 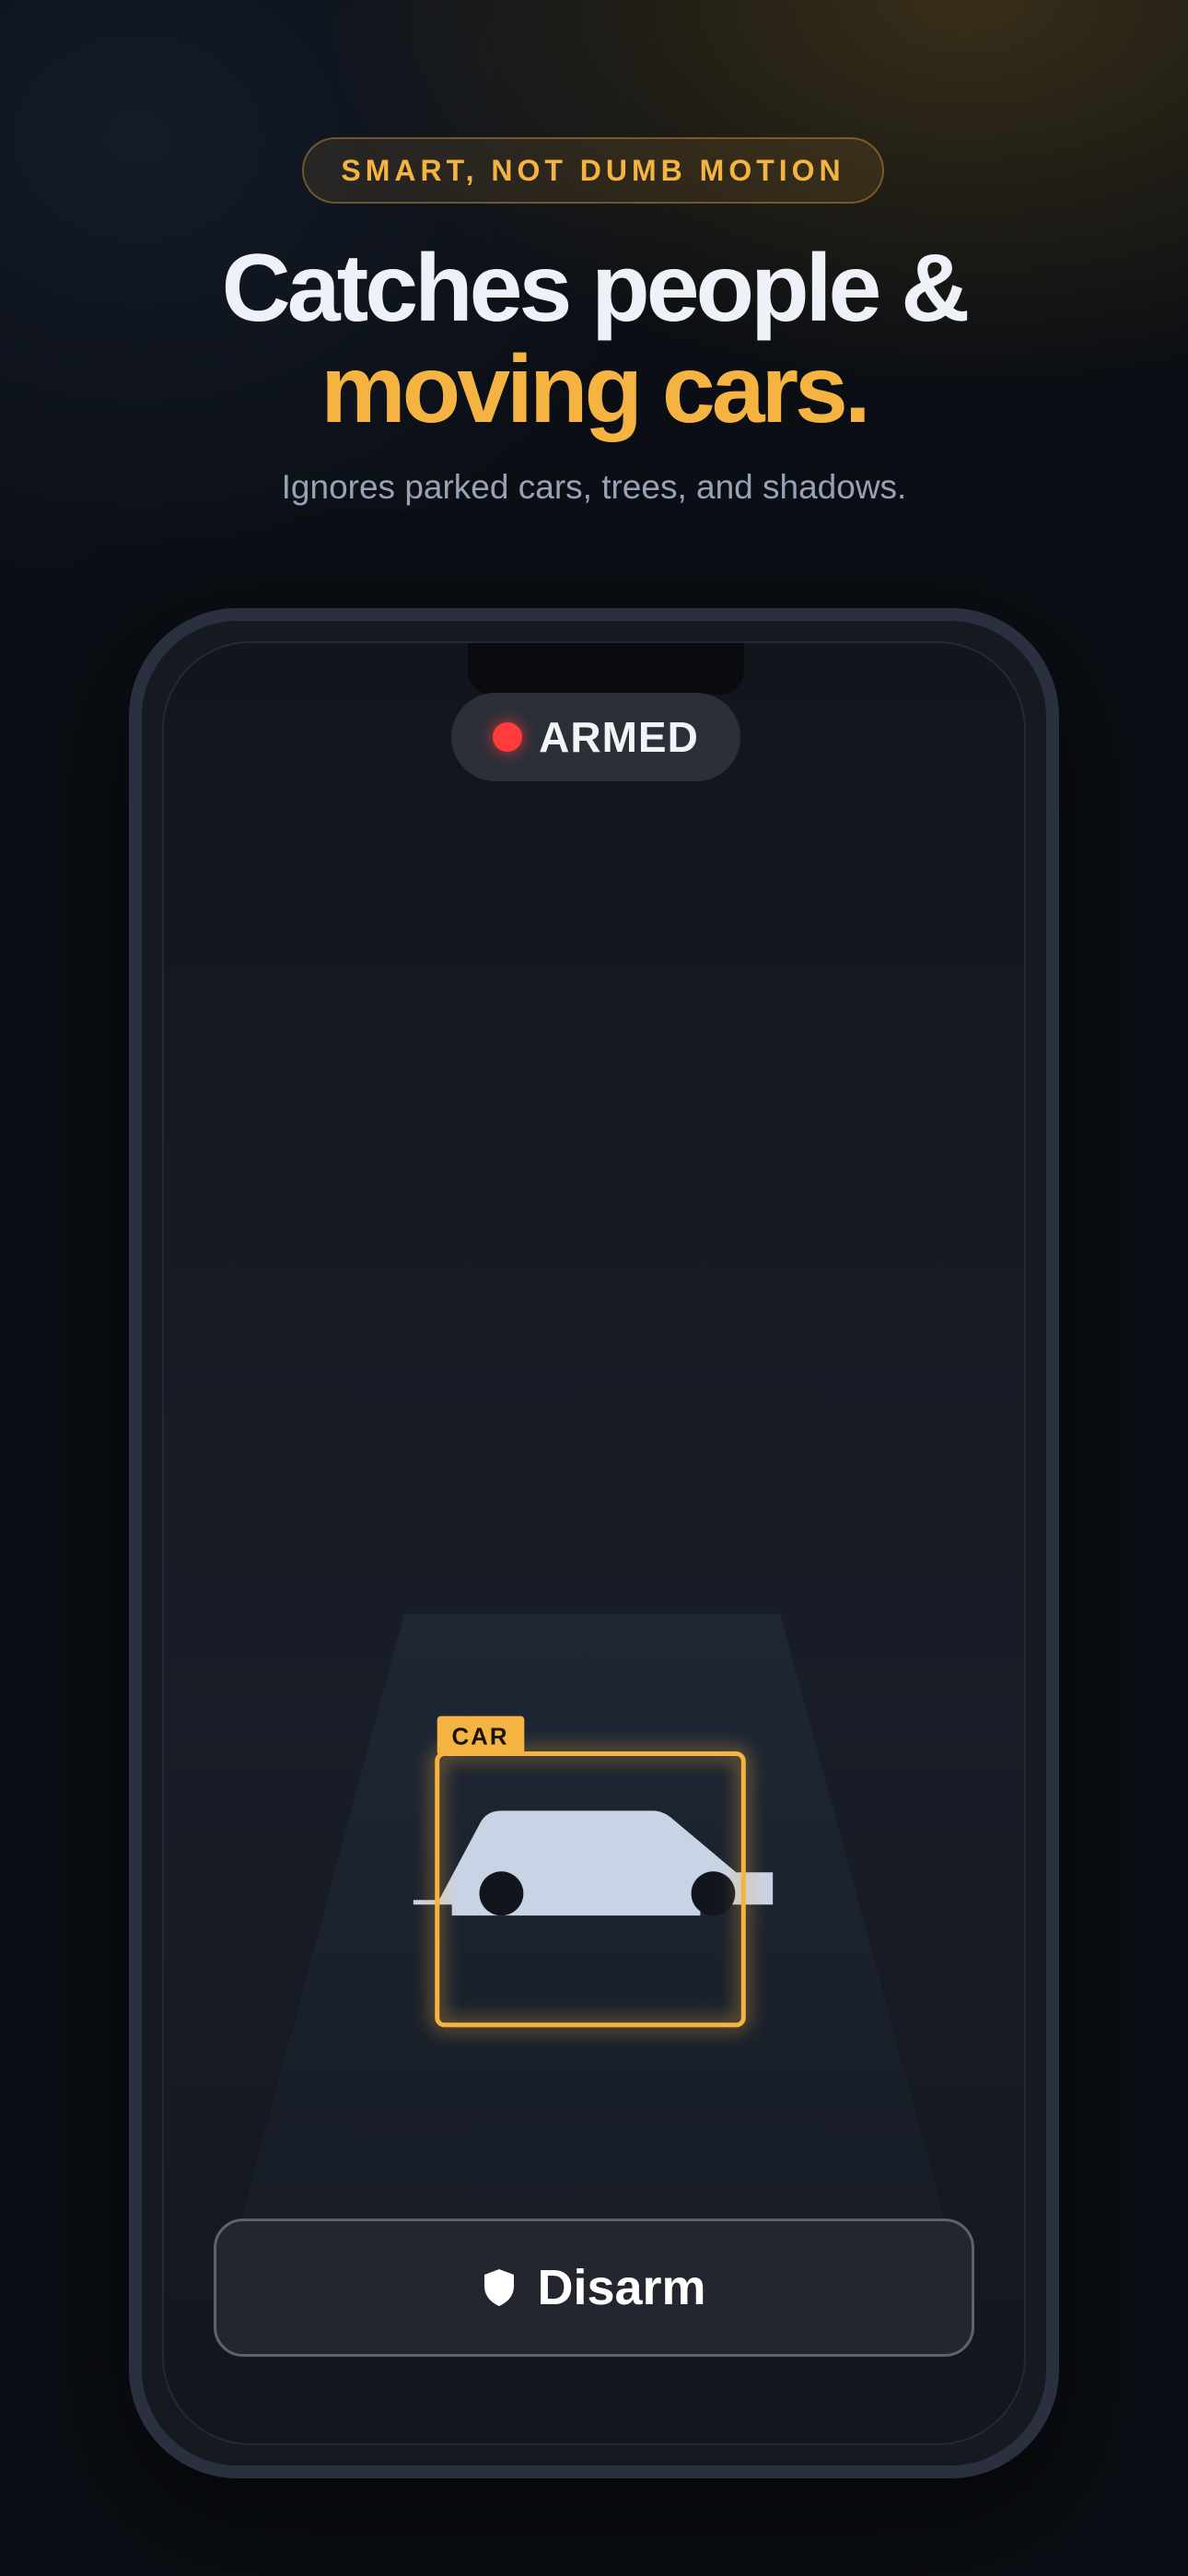 I want to click on headline: Catches people & moving cars., so click(x=594, y=339).